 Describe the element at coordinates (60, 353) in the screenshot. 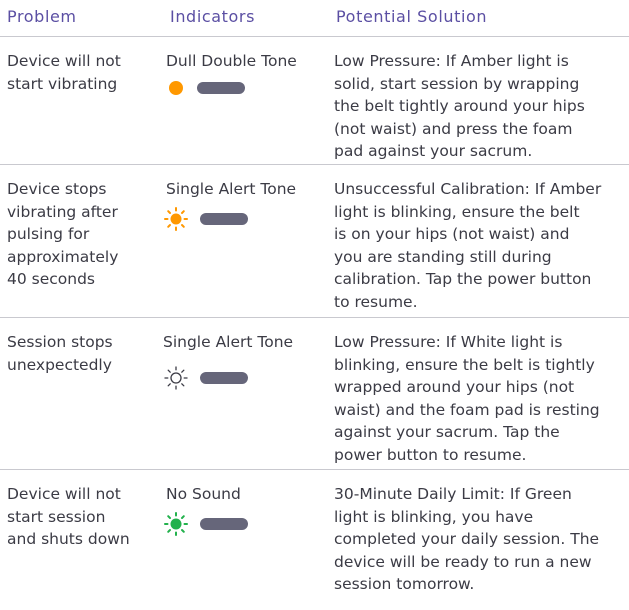

I see `problem-cell: Session stops unexpectedly` at that location.